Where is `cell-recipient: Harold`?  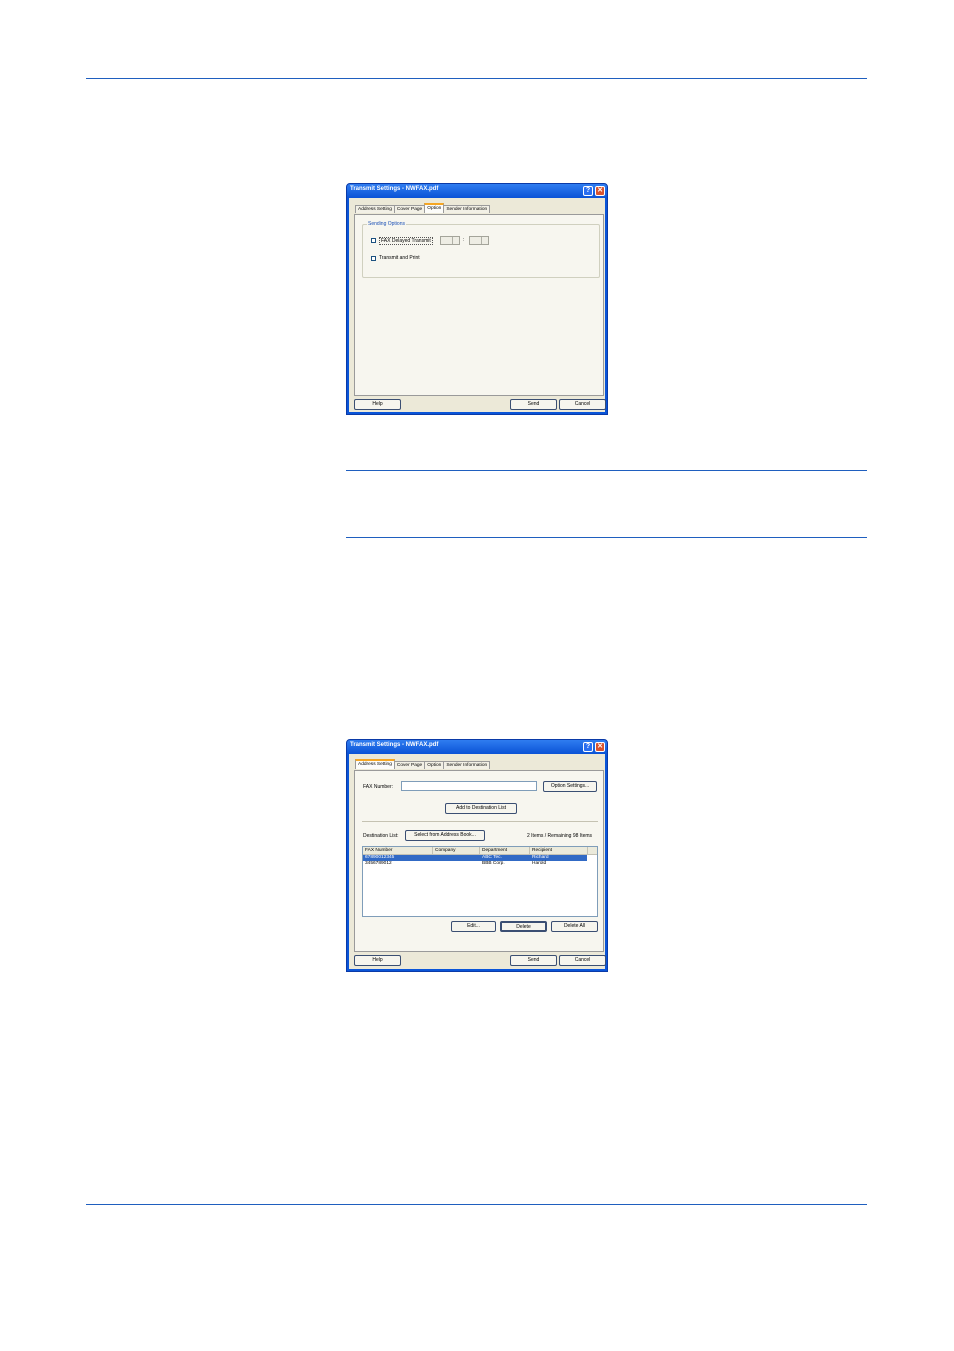 cell-recipient: Harold is located at coordinates (539, 863).